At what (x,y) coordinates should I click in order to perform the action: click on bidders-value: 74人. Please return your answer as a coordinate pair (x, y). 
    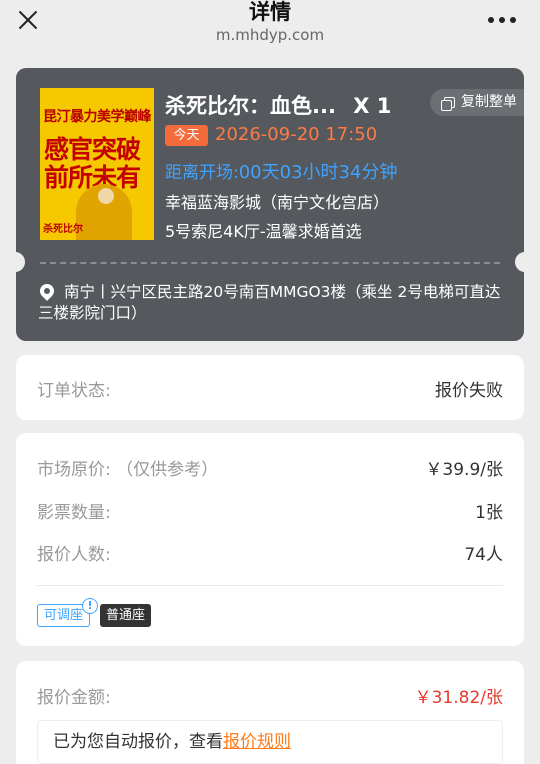
    Looking at the image, I should click on (483, 555).